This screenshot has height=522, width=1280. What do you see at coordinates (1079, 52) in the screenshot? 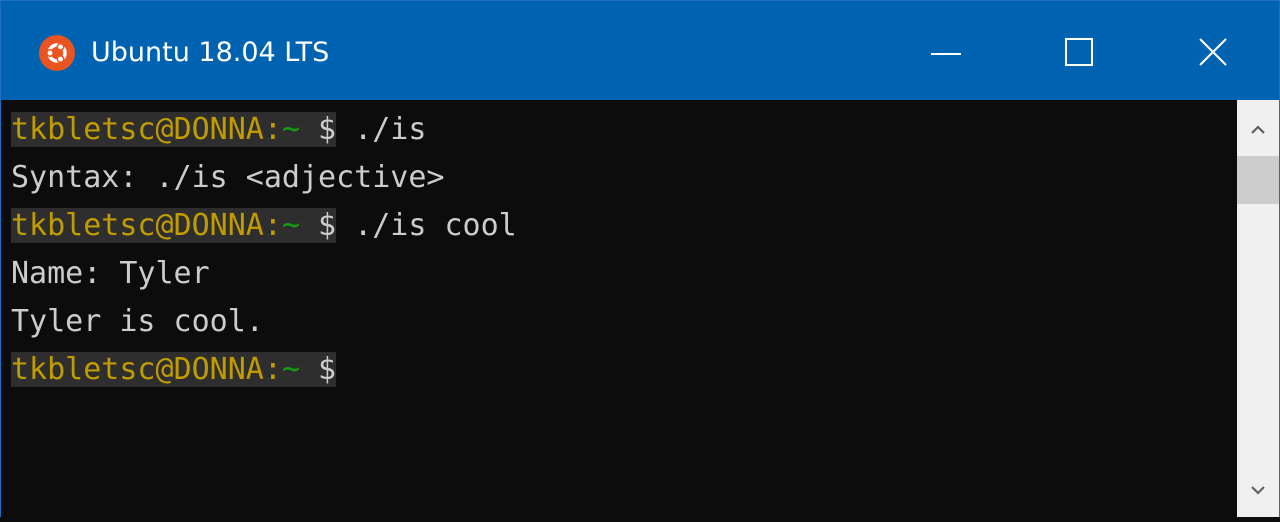
I see `maximize-icon` at bounding box center [1079, 52].